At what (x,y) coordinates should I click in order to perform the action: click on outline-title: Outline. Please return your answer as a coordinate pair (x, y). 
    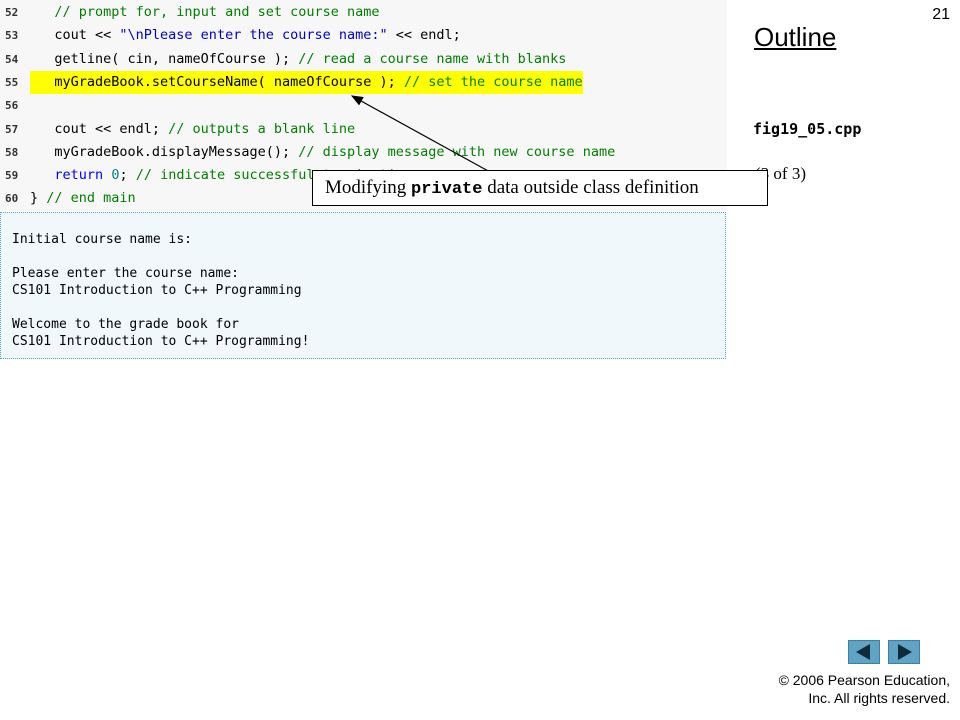
    Looking at the image, I should click on (795, 37).